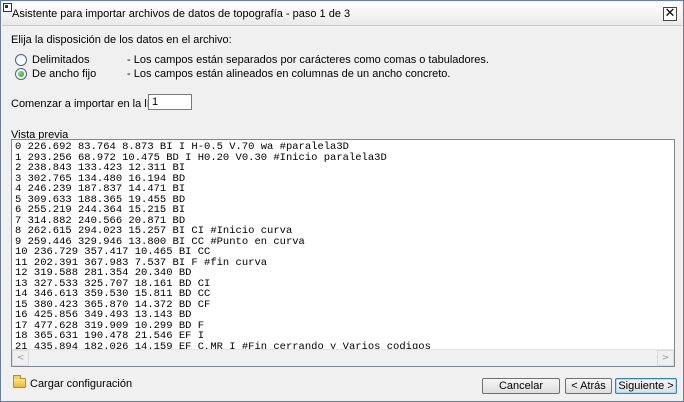 The image size is (684, 402). Describe the element at coordinates (19, 381) in the screenshot. I see `folder-icon` at that location.